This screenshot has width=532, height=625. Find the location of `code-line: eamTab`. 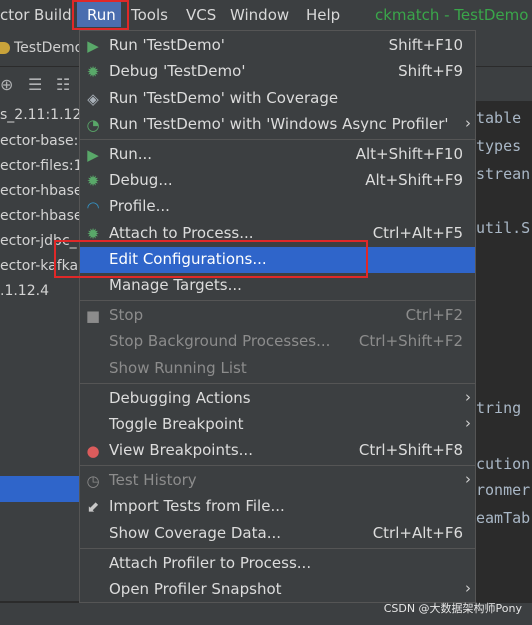

code-line: eamTab is located at coordinates (503, 518).